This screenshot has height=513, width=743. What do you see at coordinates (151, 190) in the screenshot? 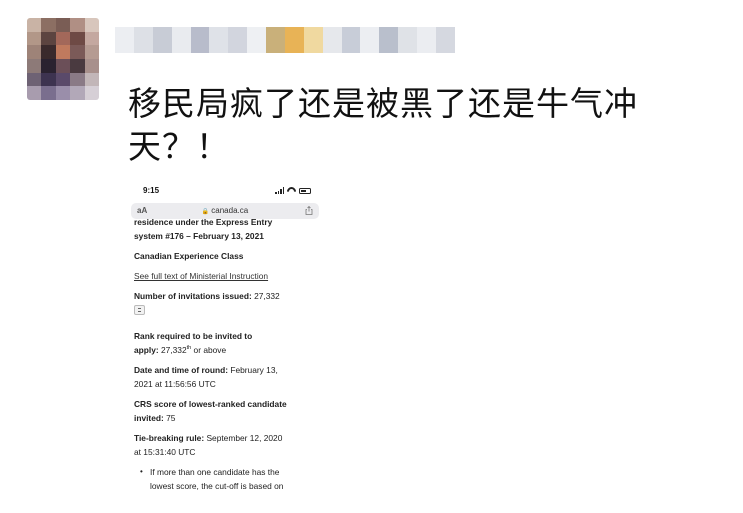
I see `status-time: 9:15` at bounding box center [151, 190].